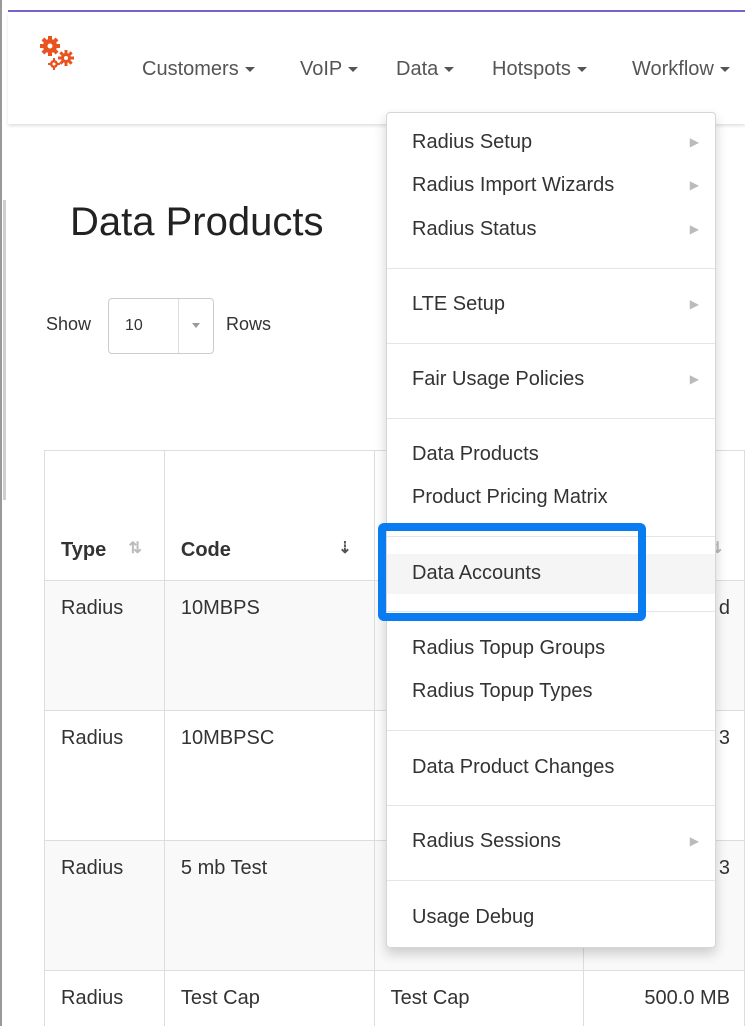 The height and width of the screenshot is (1026, 745). I want to click on menu-item-radius-status: Radius Status ▶, so click(551, 230).